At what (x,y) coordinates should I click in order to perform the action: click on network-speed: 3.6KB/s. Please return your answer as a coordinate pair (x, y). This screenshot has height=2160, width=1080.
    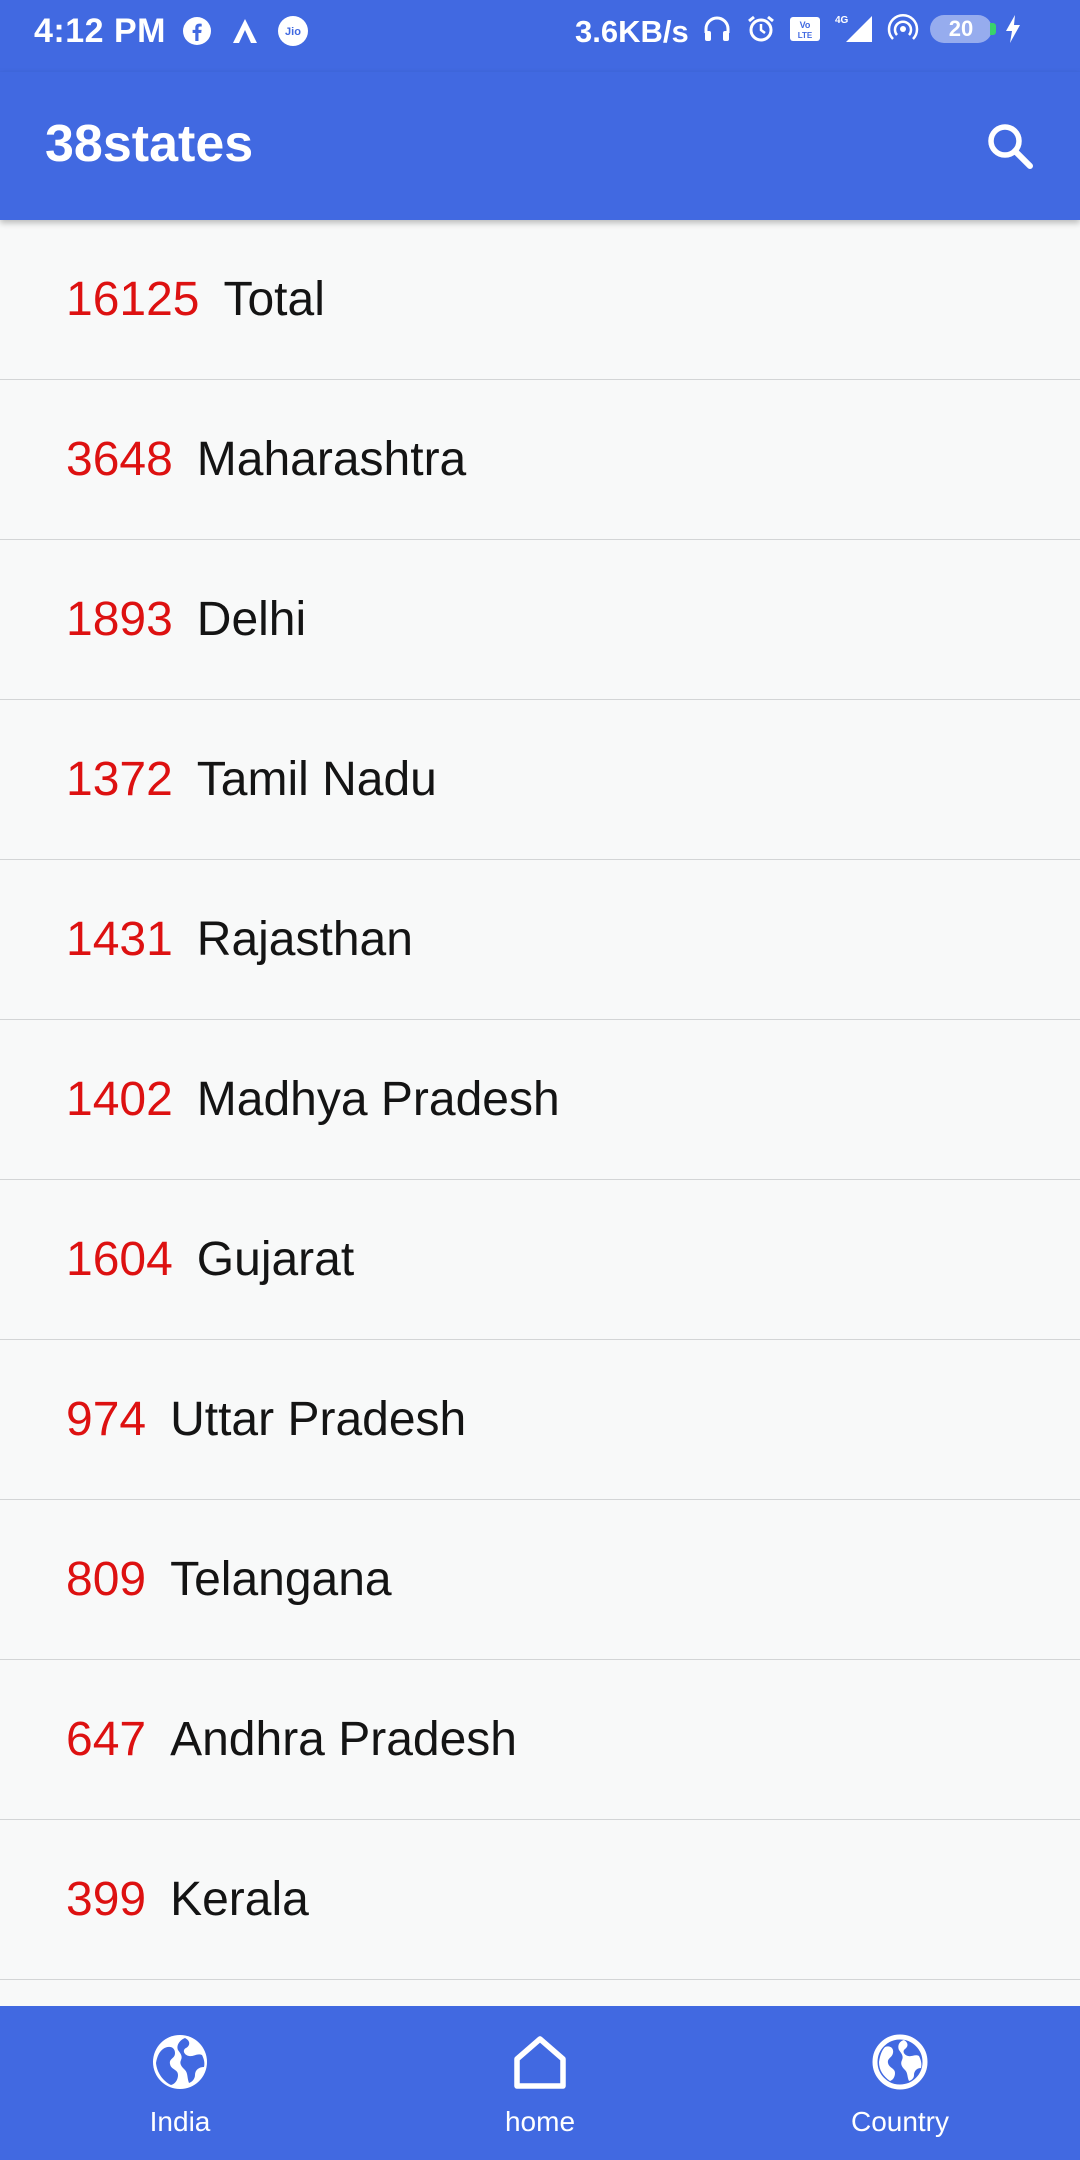
    Looking at the image, I should click on (632, 31).